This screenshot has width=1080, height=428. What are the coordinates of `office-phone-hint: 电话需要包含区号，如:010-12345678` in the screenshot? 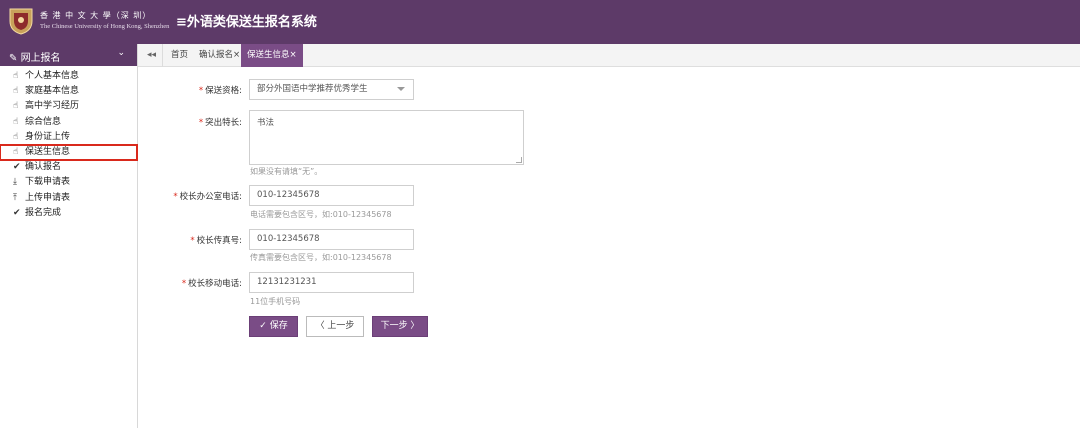 It's located at (321, 214).